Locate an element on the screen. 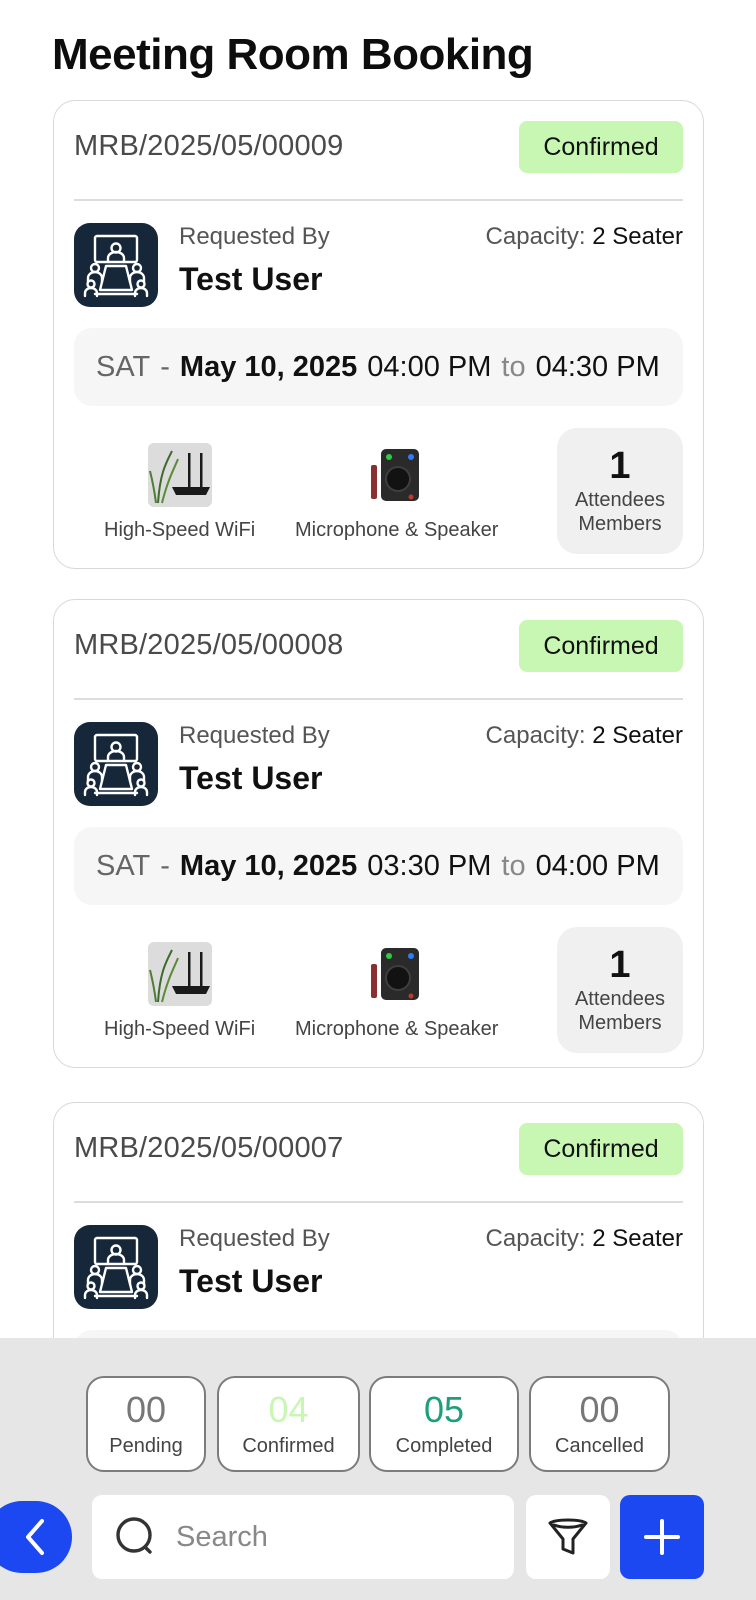  chevron-left-icon is located at coordinates (35, 1537).